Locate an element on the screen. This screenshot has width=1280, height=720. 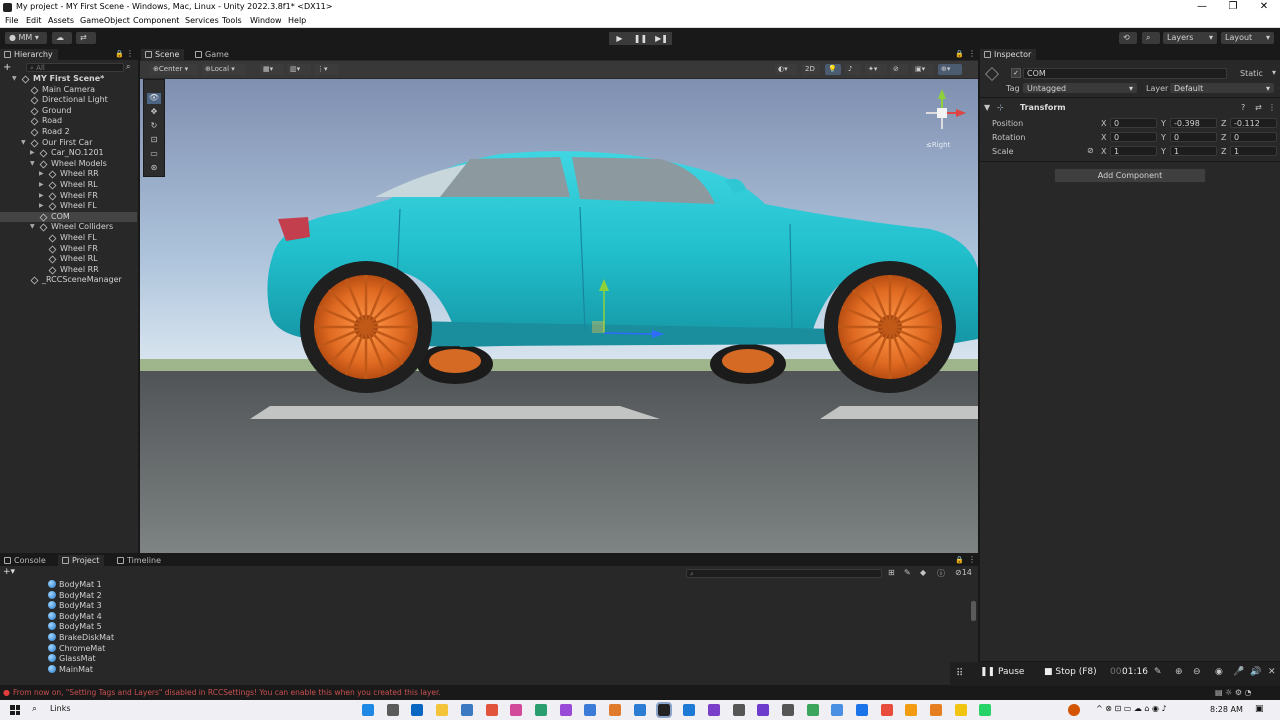
hierarchy-item: Wheel RL is located at coordinates (68, 259).